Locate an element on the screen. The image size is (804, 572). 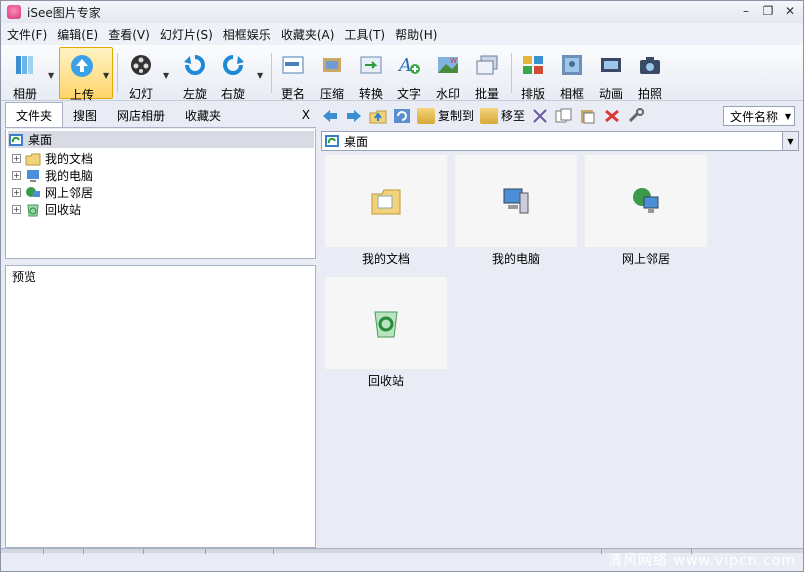
camera-button: 拍照 is located at coordinates (650, 76).